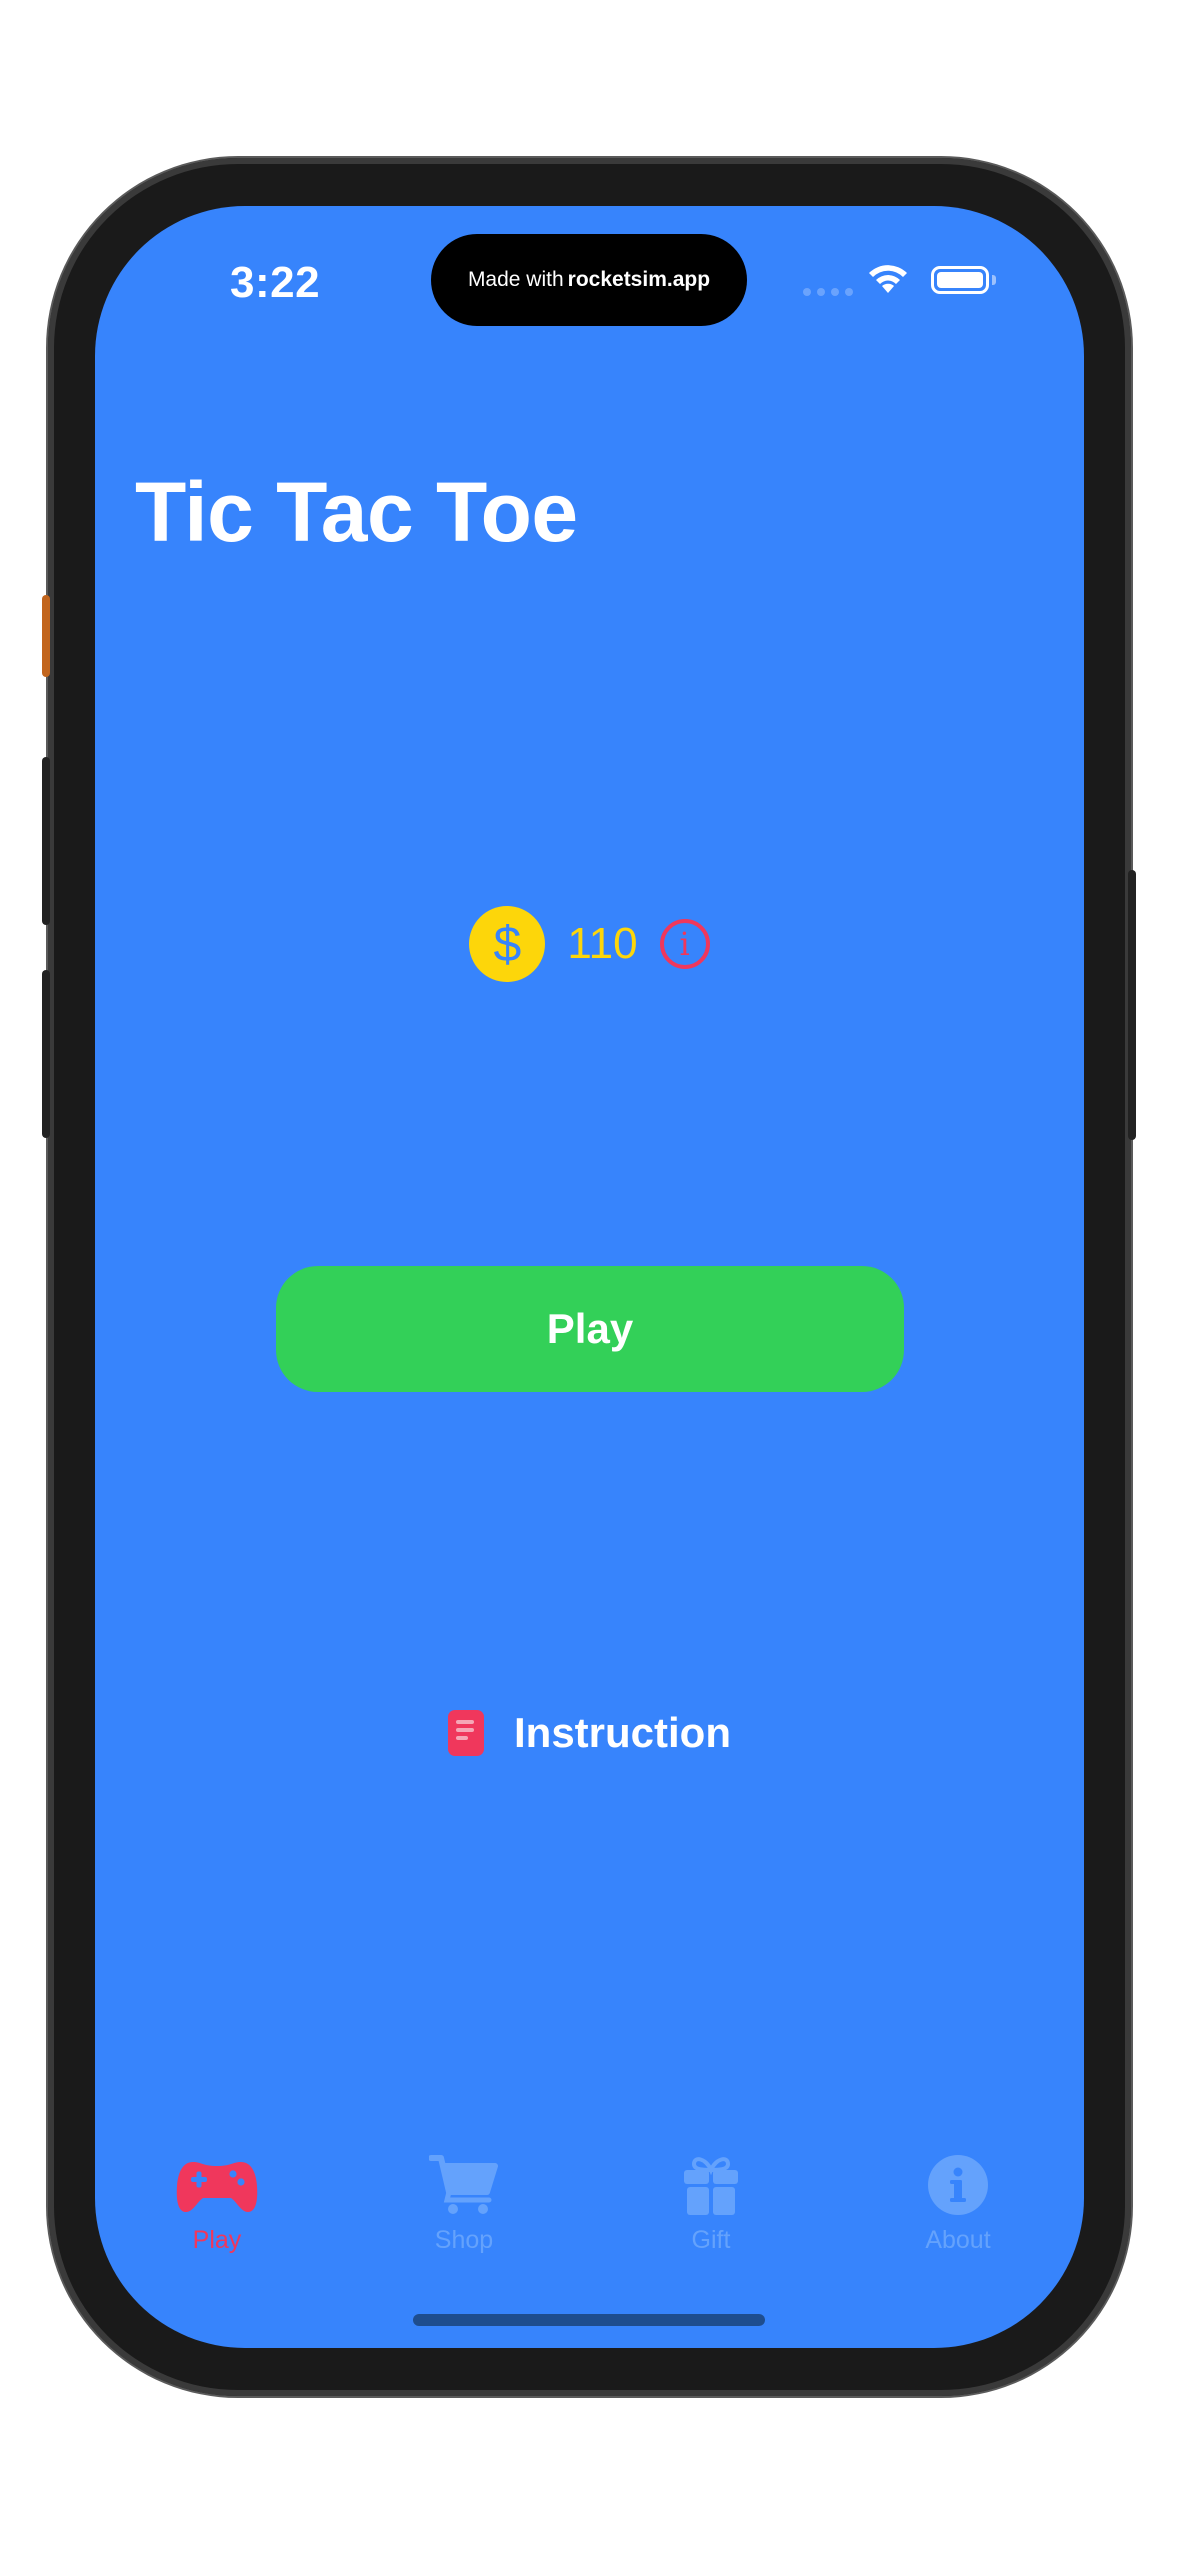  I want to click on tab-play: Play, so click(217, 2202).